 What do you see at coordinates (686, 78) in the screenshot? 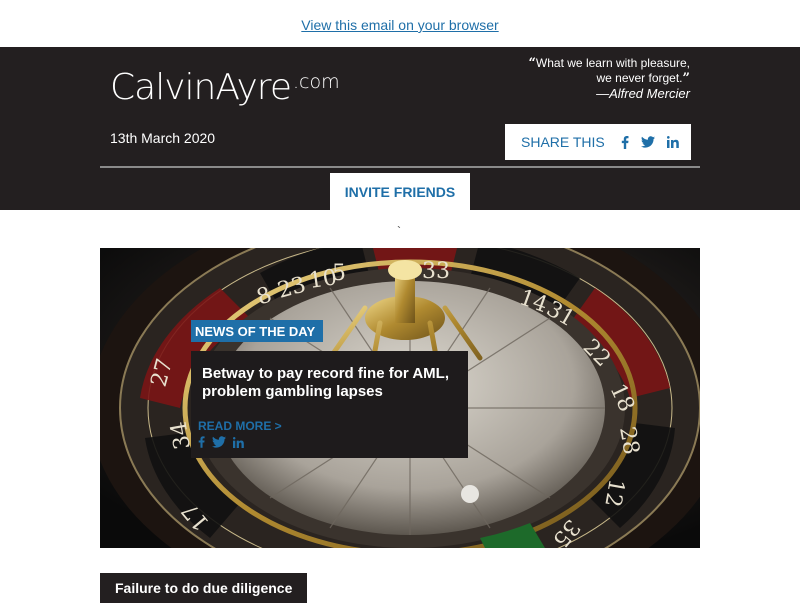
I see `quote-close-mark: ”` at bounding box center [686, 78].